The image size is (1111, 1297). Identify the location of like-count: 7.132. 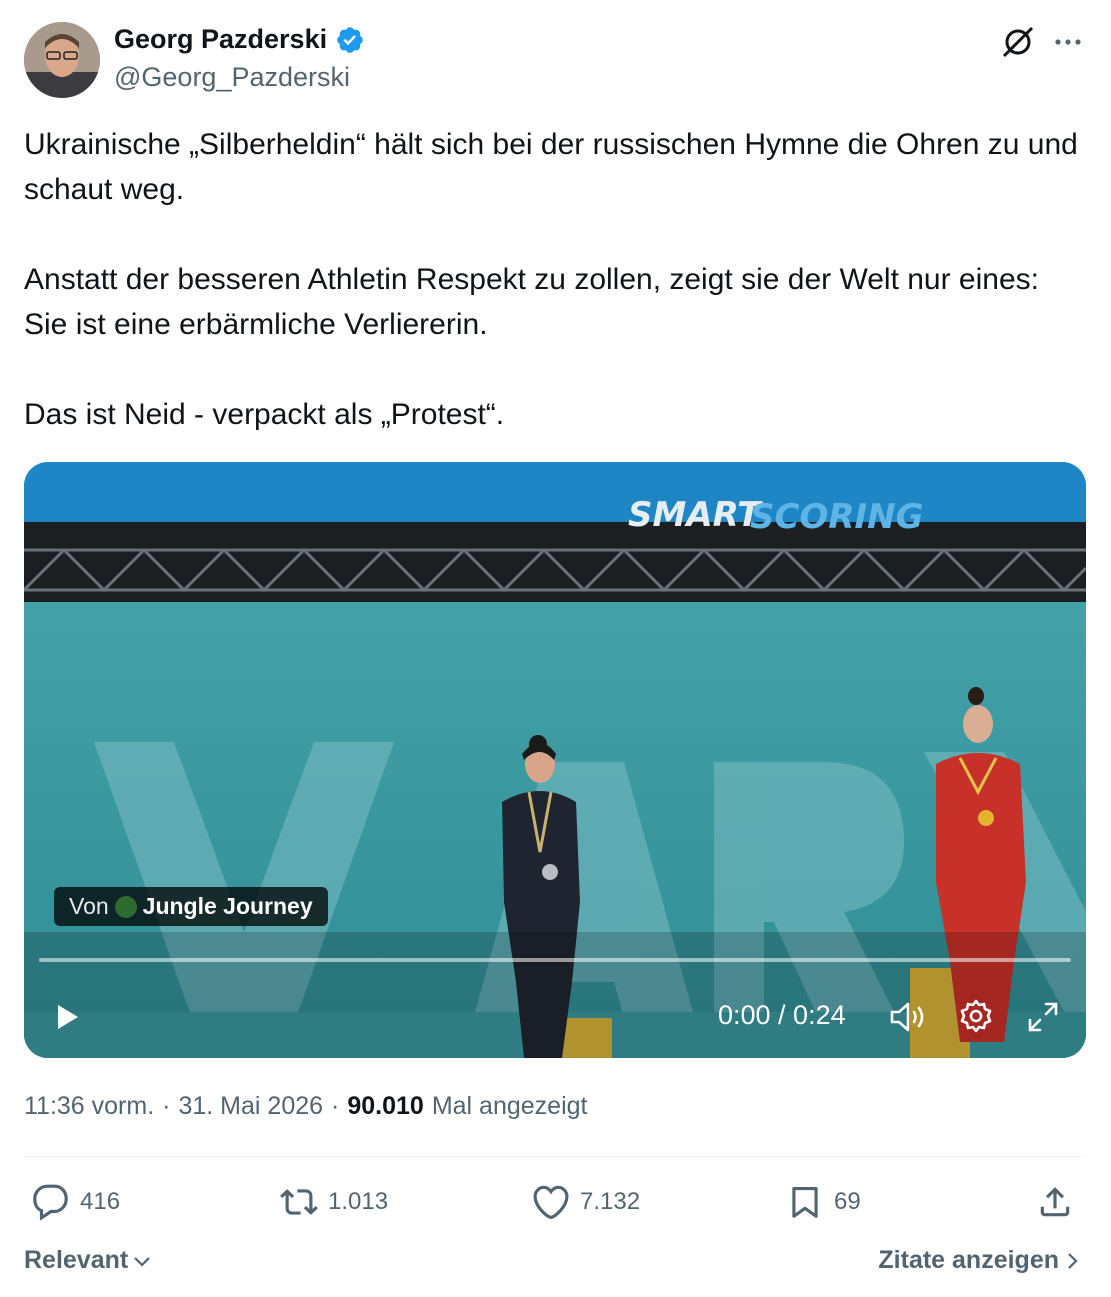
(610, 1201).